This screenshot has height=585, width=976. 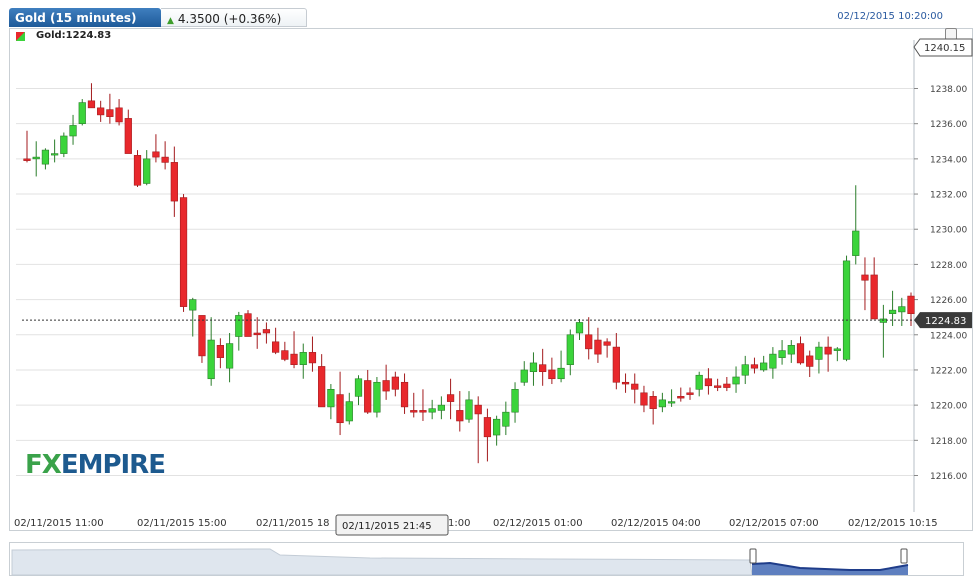 I want to click on navigator-right-handle, so click(x=904, y=556).